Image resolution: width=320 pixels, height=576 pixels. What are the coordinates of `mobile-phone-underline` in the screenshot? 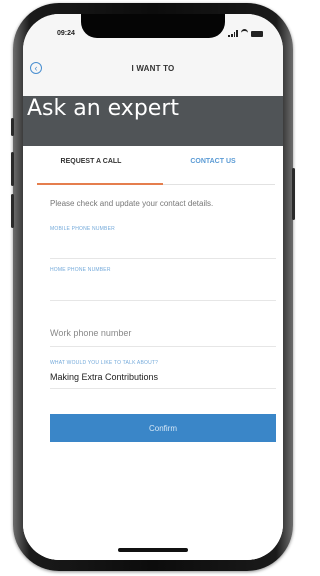 It's located at (163, 258).